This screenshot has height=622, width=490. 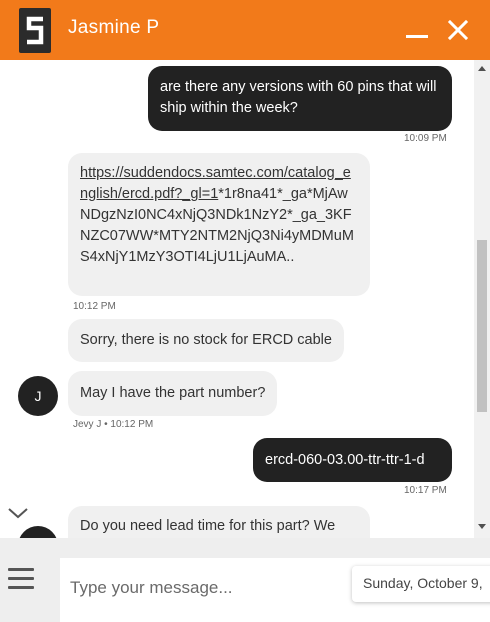 What do you see at coordinates (219, 522) in the screenshot?
I see `message-bubble-incoming: Do you need lead time for this part? We` at bounding box center [219, 522].